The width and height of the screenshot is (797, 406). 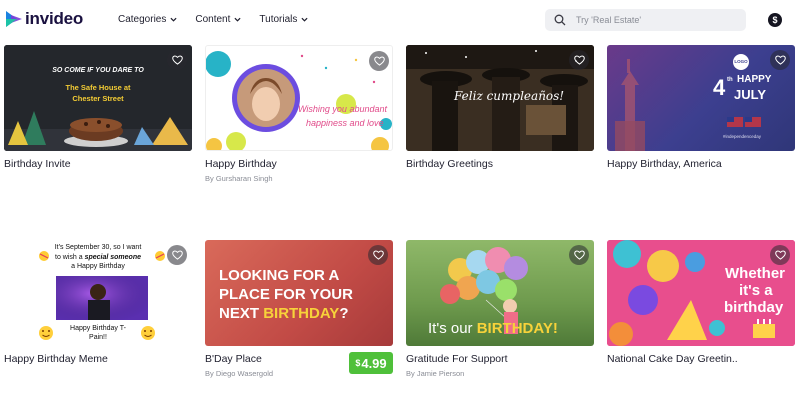 What do you see at coordinates (754, 79) in the screenshot?
I see `thumb-happy: HAPPY` at bounding box center [754, 79].